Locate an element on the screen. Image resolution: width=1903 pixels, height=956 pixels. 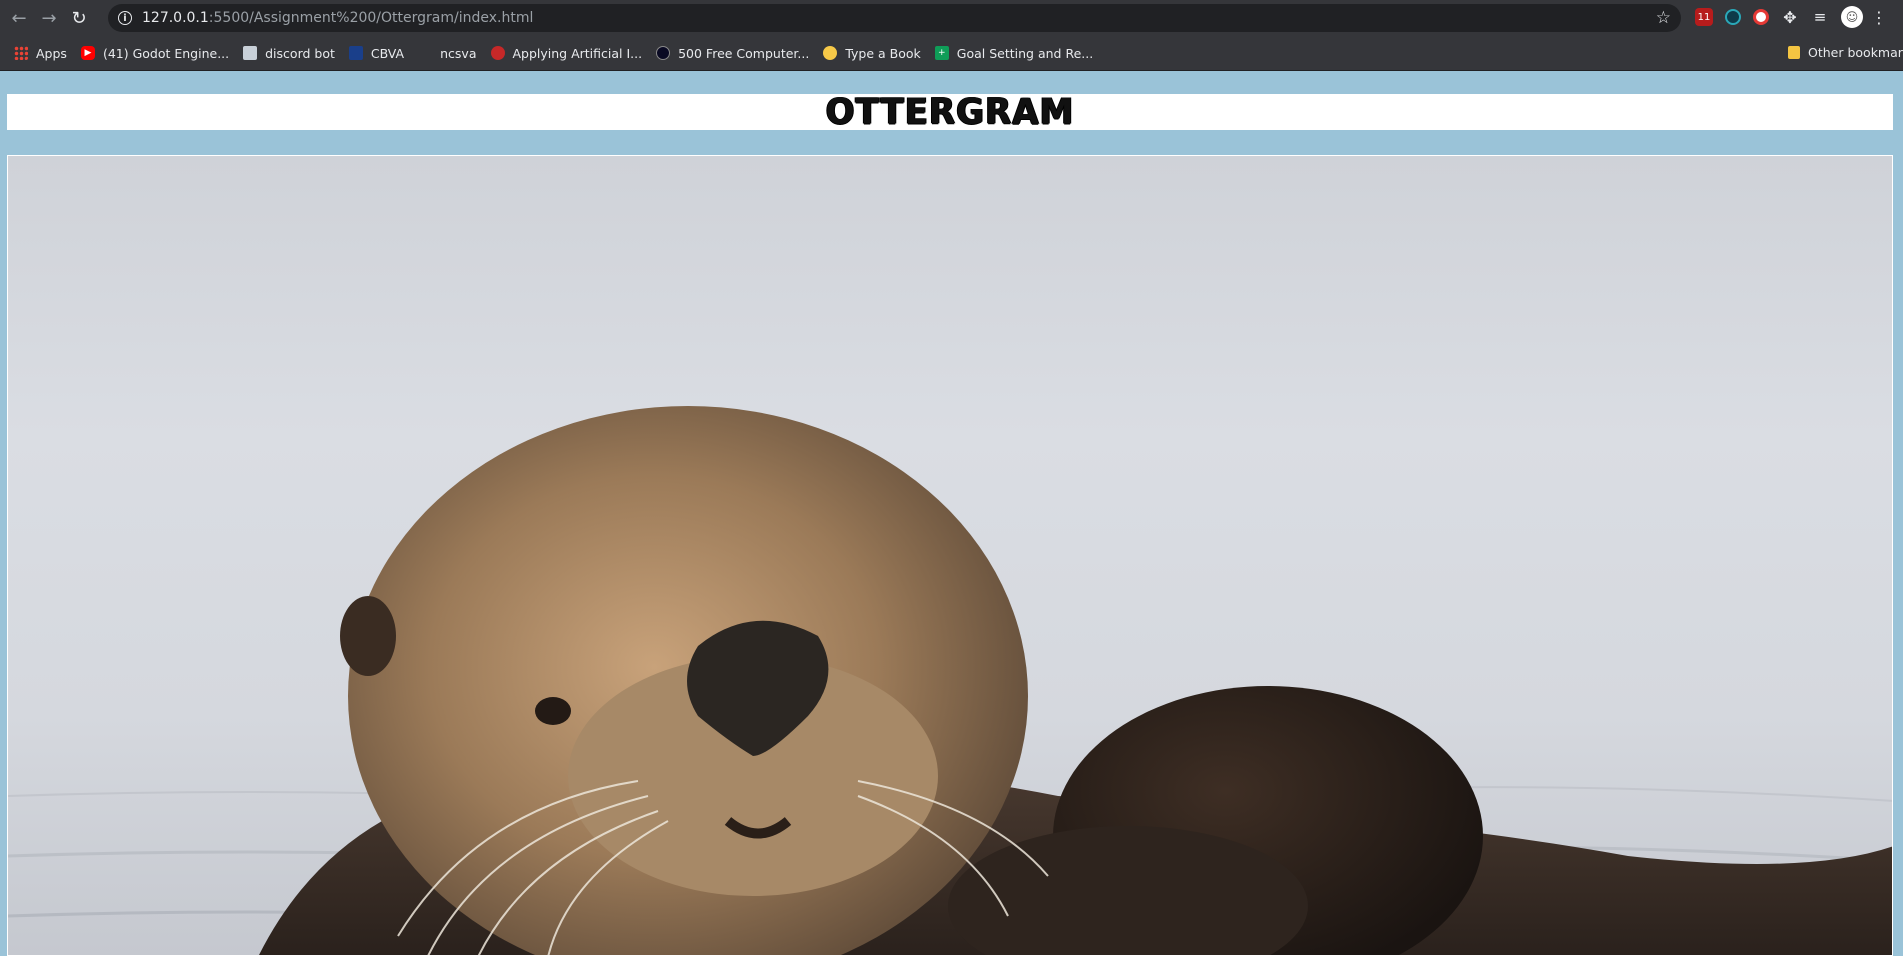
other-bookmarks: Other bookmarks is located at coordinates (1845, 52).